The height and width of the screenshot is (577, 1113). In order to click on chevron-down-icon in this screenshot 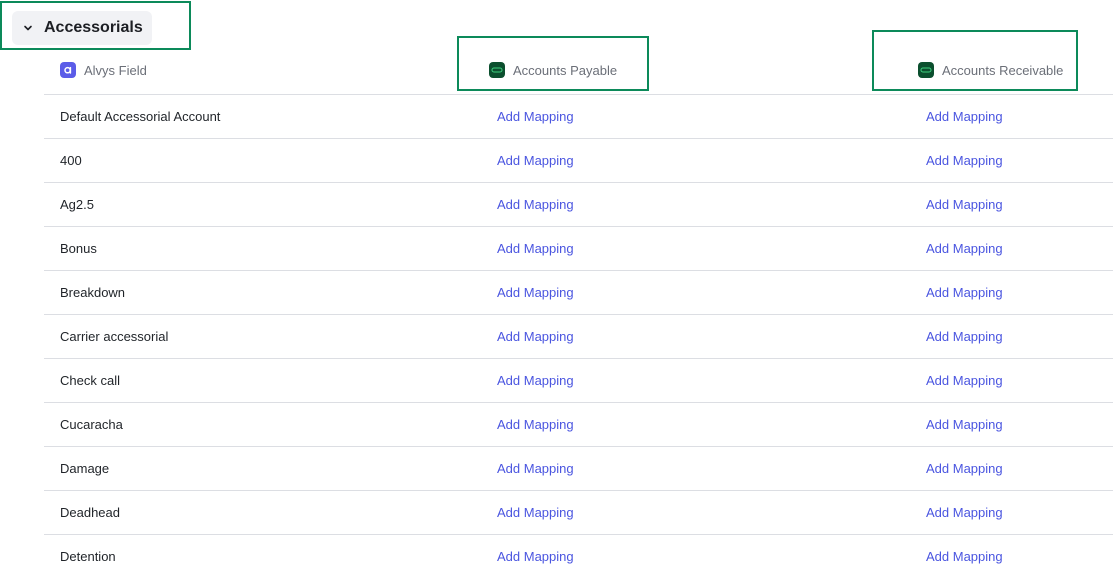, I will do `click(28, 28)`.